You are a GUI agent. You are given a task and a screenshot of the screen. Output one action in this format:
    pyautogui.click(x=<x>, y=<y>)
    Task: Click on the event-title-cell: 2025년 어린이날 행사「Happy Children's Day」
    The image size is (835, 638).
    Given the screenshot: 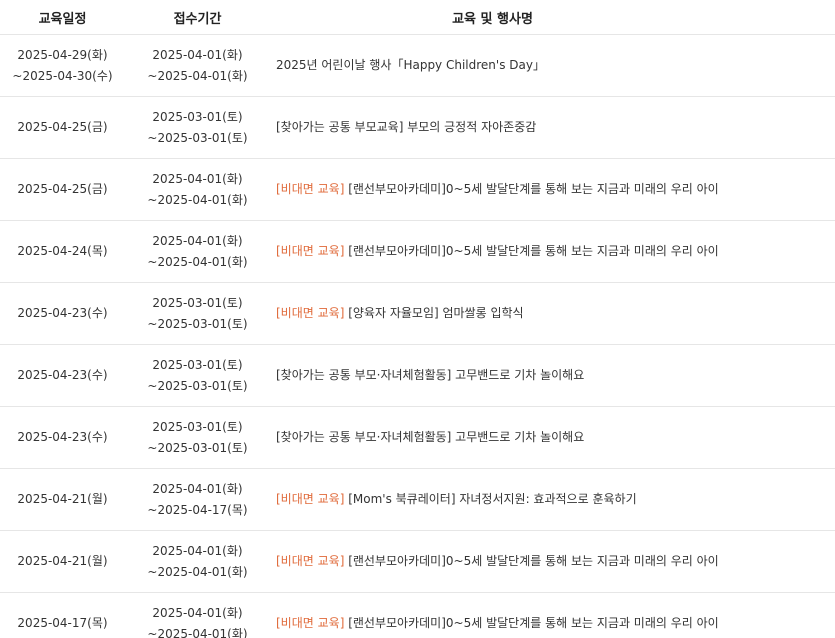 What is the action you would take?
    pyautogui.click(x=552, y=65)
    